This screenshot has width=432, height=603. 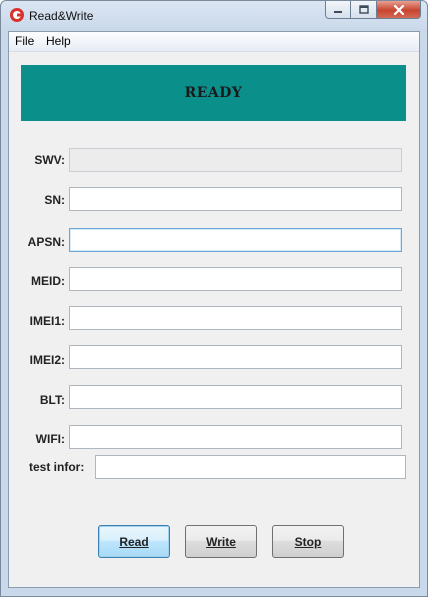 What do you see at coordinates (47, 321) in the screenshot?
I see `imei1-label: IMEI1:` at bounding box center [47, 321].